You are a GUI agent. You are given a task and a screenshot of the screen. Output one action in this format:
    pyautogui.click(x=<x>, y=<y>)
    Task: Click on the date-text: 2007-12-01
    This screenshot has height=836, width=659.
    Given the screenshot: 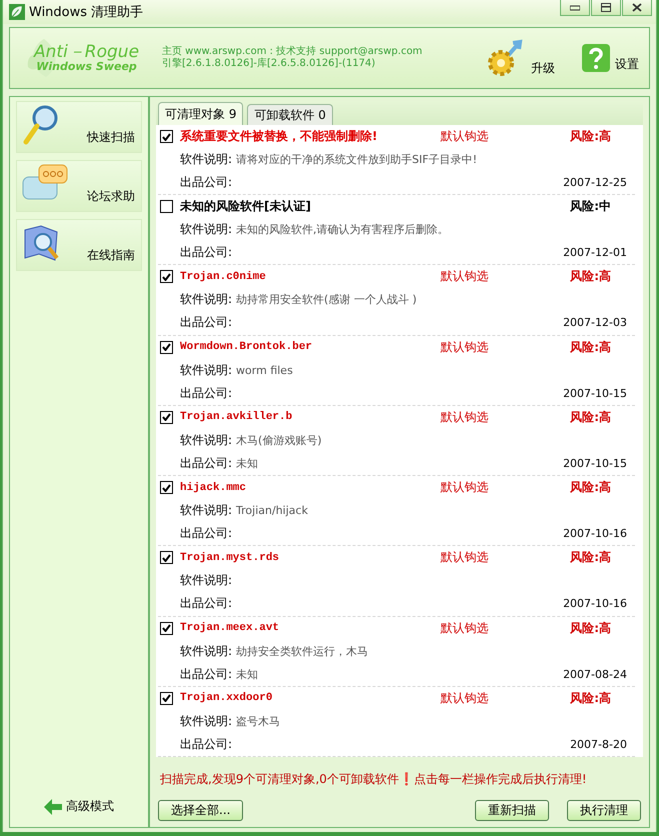 What is the action you would take?
    pyautogui.click(x=595, y=253)
    